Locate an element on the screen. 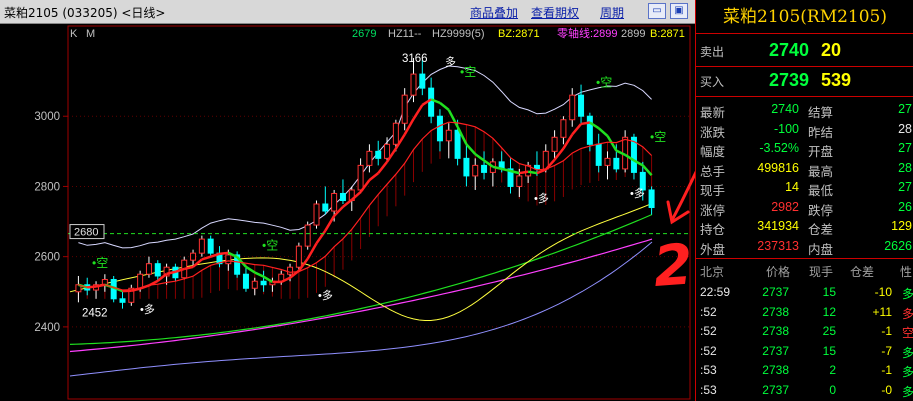  sell-label: 卖出 is located at coordinates (712, 52).